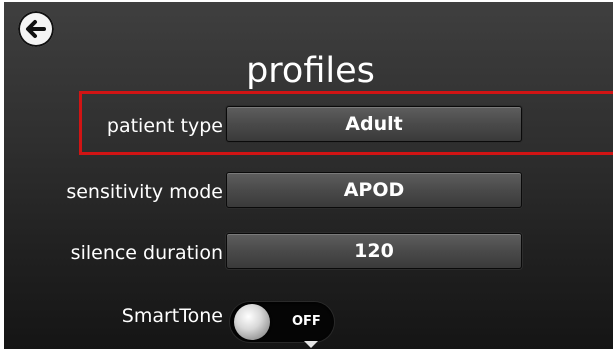 This screenshot has height=351, width=613. I want to click on back-button, so click(36, 29).